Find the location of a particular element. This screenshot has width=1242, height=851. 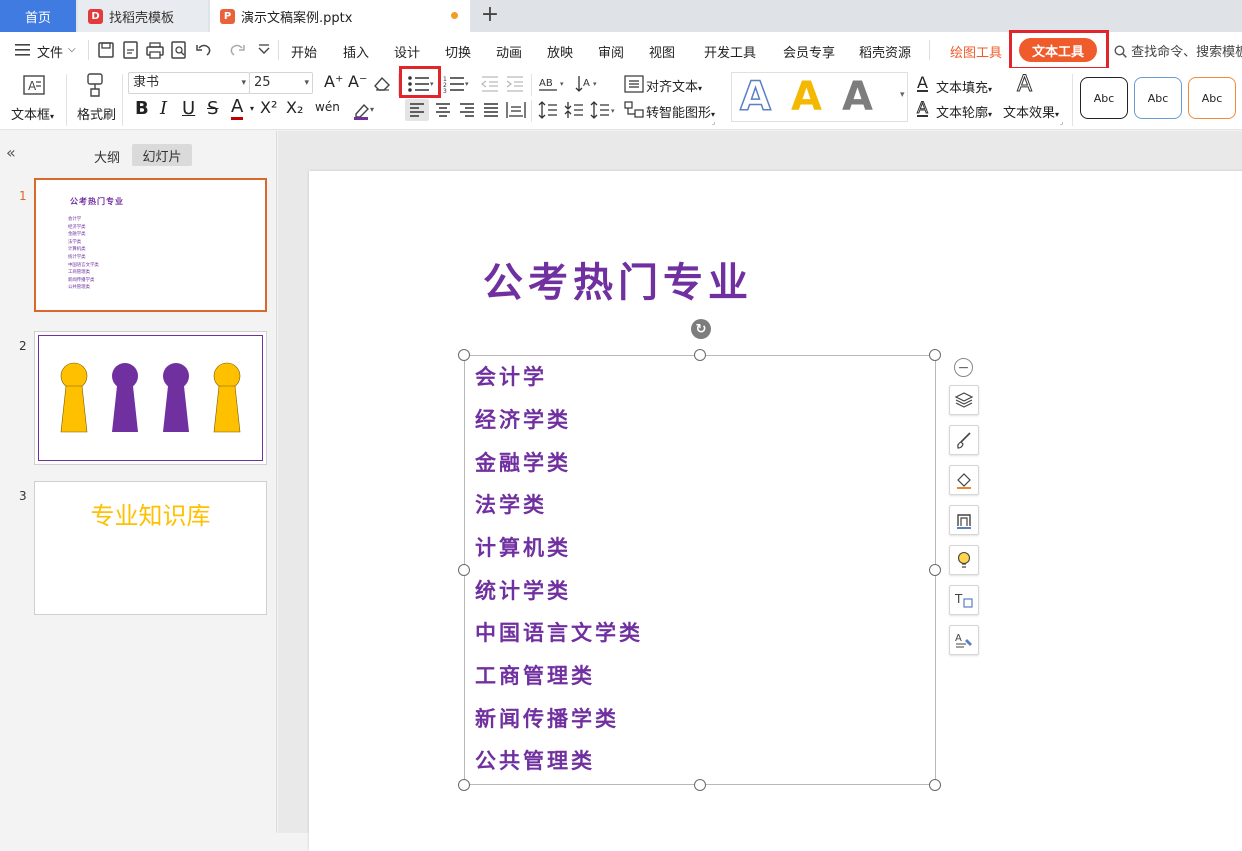

list-item: 新闻传播学类 is located at coordinates (547, 718).